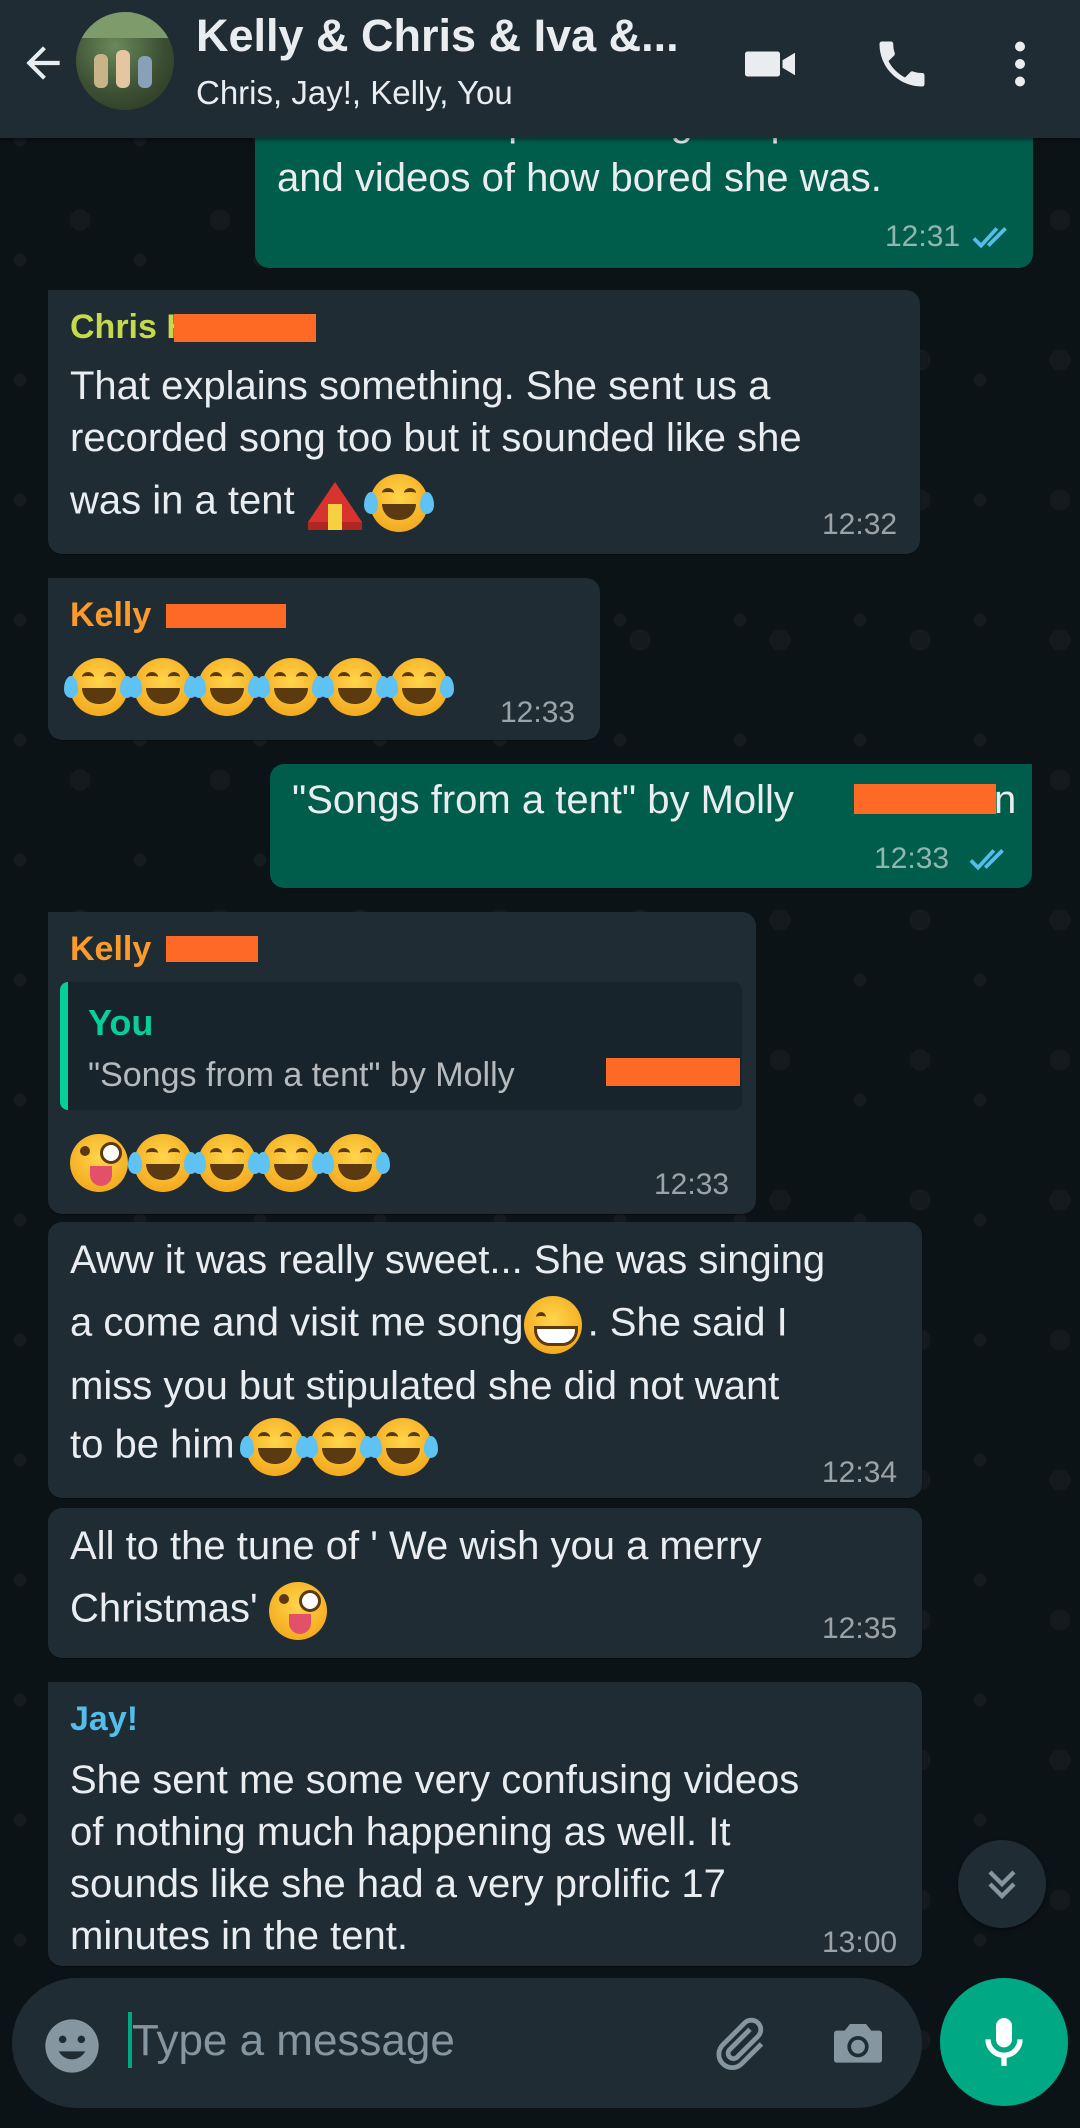  What do you see at coordinates (425, 1386) in the screenshot?
I see `message-text-line: miss you but stipulated she did not want` at bounding box center [425, 1386].